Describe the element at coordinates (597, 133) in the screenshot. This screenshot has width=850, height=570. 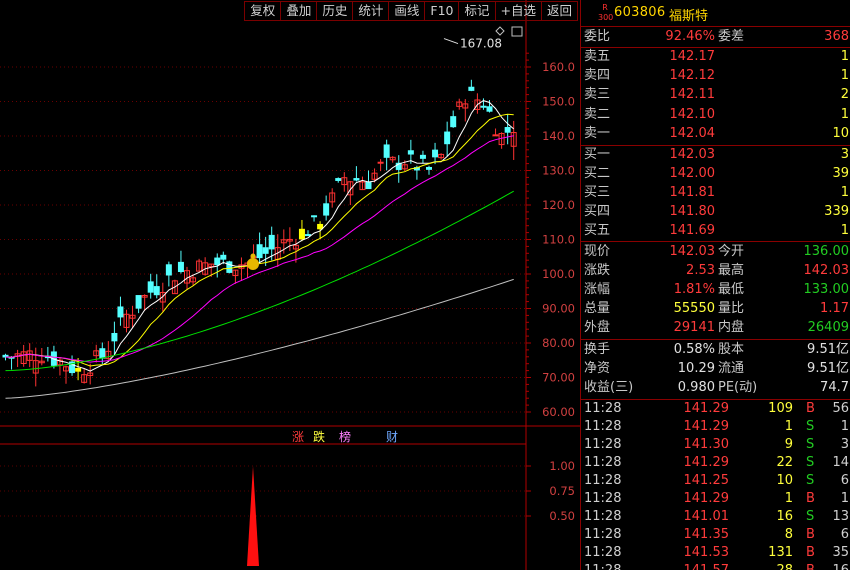
I see `ask-label: 卖一` at that location.